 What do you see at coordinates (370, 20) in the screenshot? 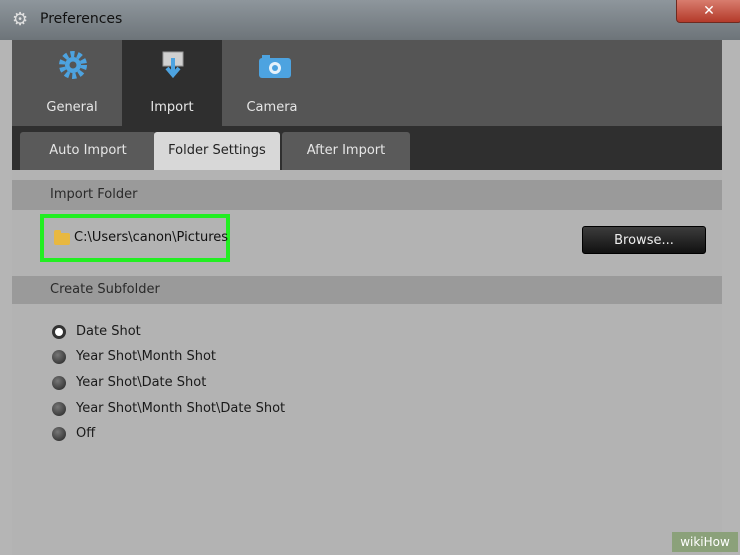
I see `title-bar: ⚙ Preferences ✕` at bounding box center [370, 20].